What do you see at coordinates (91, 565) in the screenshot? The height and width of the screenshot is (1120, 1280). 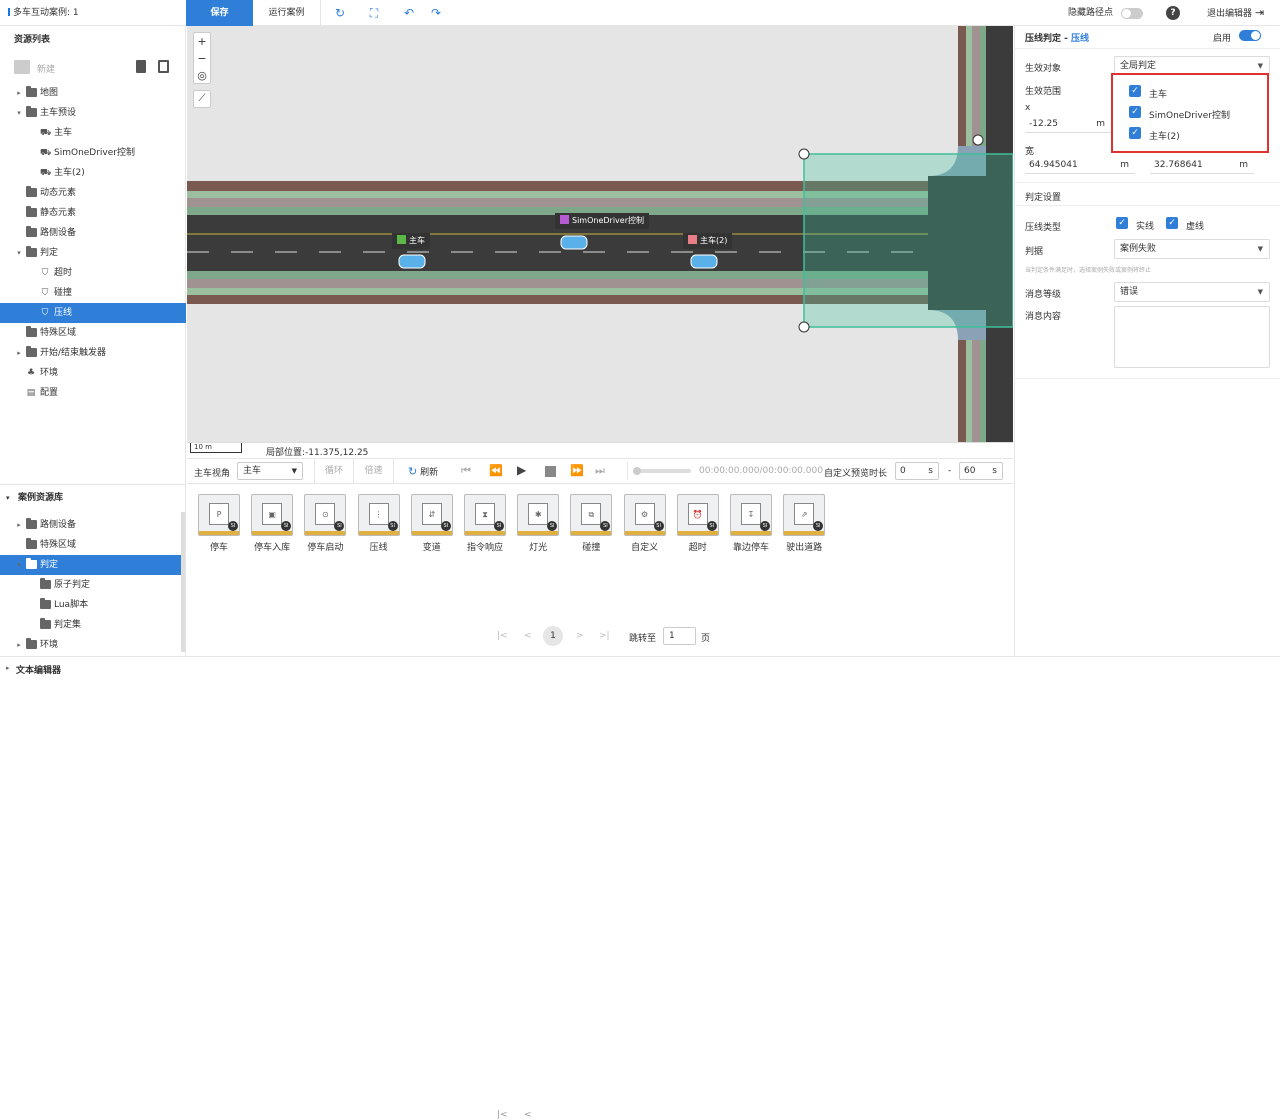 I see `library-tree-item: ▾ 判定` at bounding box center [91, 565].